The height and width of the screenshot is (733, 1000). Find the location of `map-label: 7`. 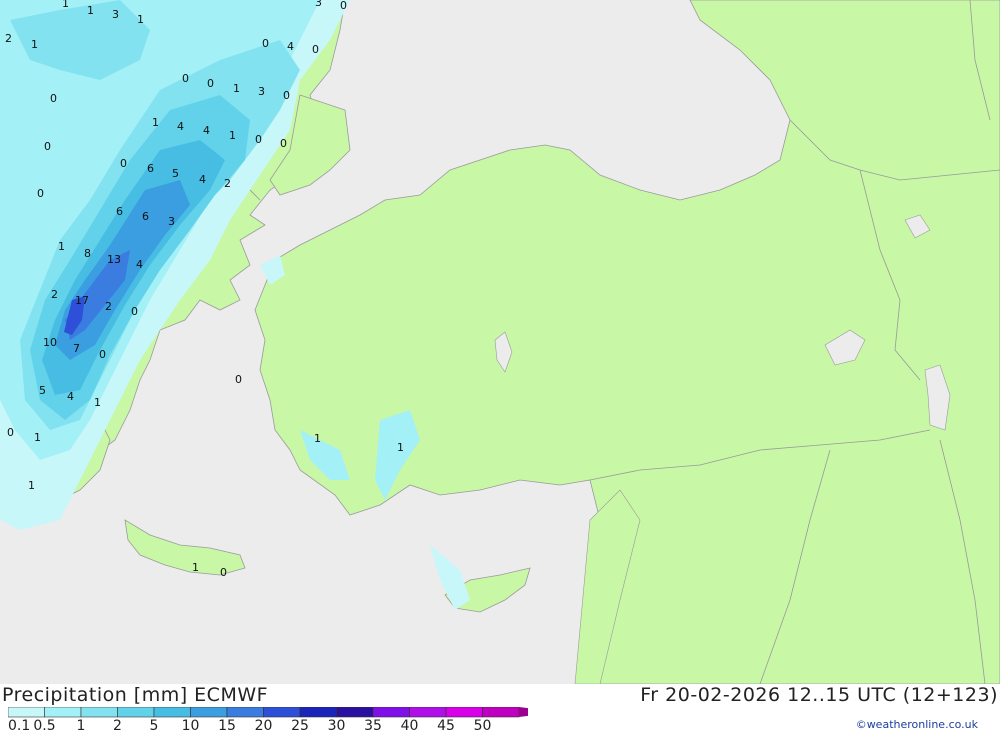

map-label: 7 is located at coordinates (76, 348).